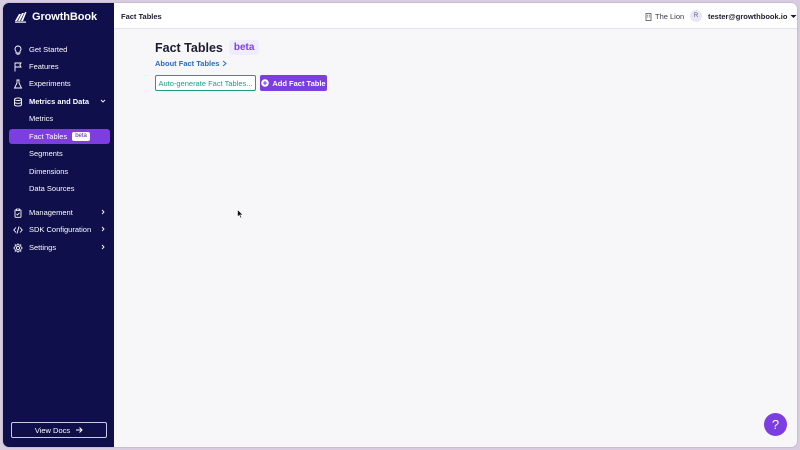 This screenshot has width=800, height=450. Describe the element at coordinates (18, 230) in the screenshot. I see `code-icon` at that location.